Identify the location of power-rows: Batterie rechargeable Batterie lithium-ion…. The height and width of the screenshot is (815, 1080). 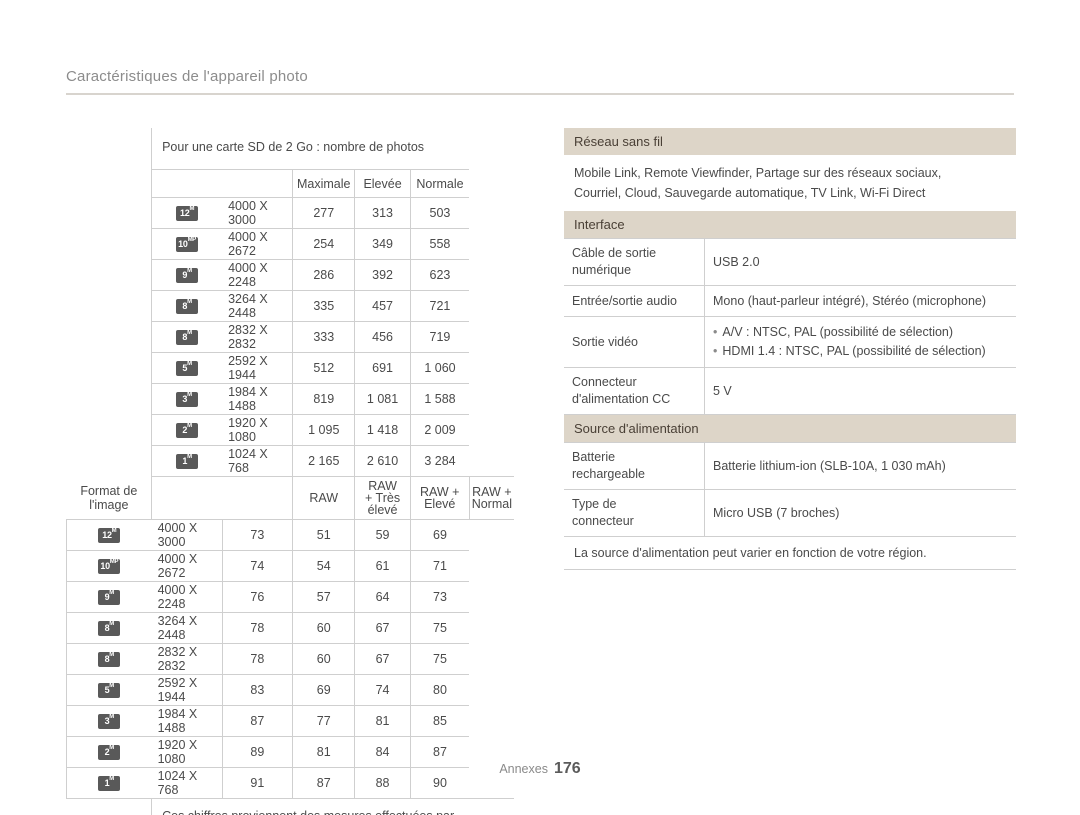
(790, 489).